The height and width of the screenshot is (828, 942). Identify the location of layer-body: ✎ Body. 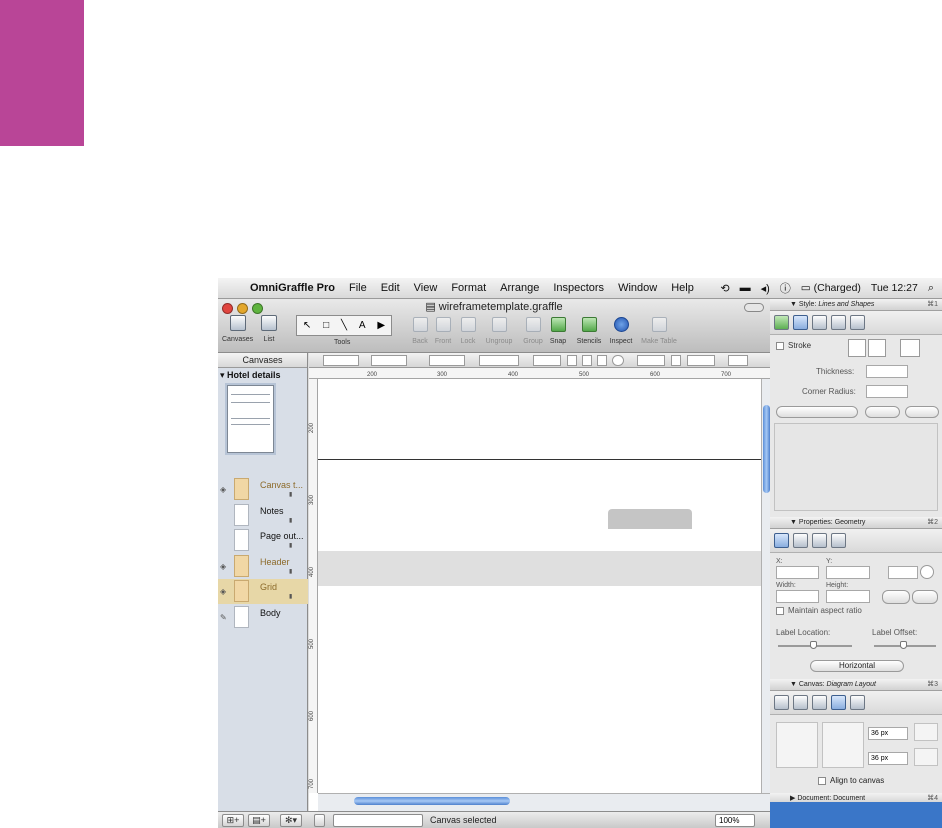
(263, 617).